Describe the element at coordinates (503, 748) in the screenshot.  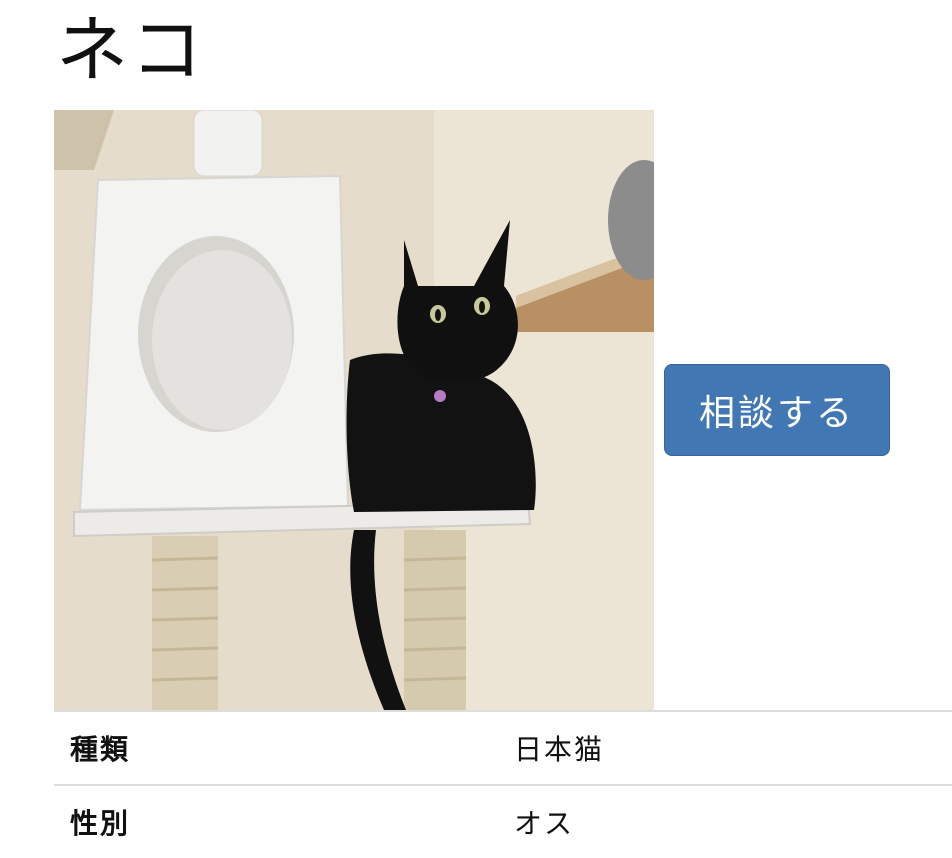
I see `table-row: 種類 日本猫` at that location.